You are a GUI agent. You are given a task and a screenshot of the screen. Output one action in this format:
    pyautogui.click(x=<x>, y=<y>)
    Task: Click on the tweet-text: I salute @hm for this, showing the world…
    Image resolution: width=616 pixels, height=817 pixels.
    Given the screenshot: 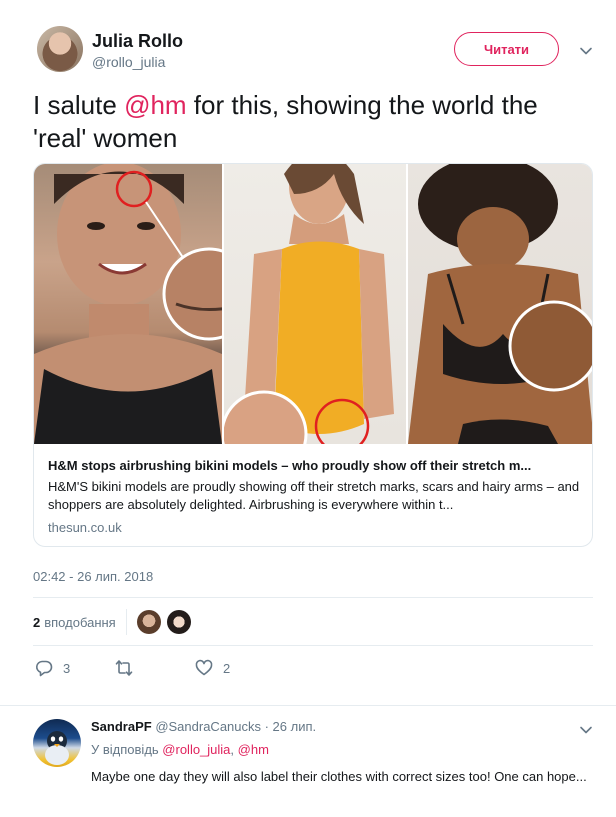 What is the action you would take?
    pyautogui.click(x=313, y=122)
    